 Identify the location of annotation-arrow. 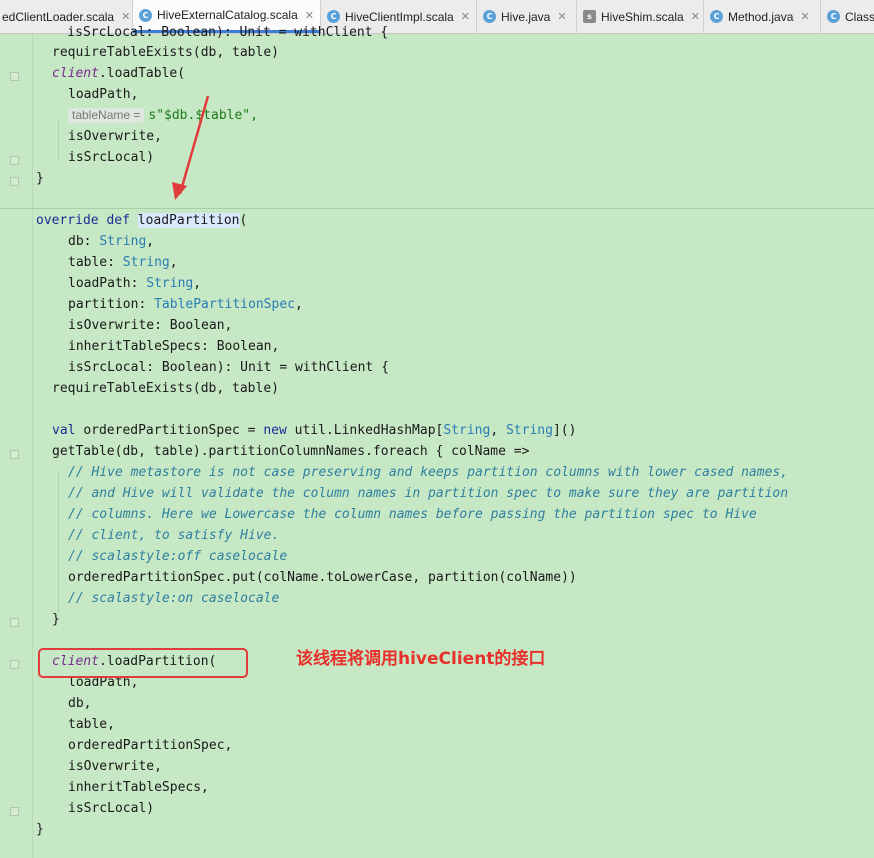
(191, 147).